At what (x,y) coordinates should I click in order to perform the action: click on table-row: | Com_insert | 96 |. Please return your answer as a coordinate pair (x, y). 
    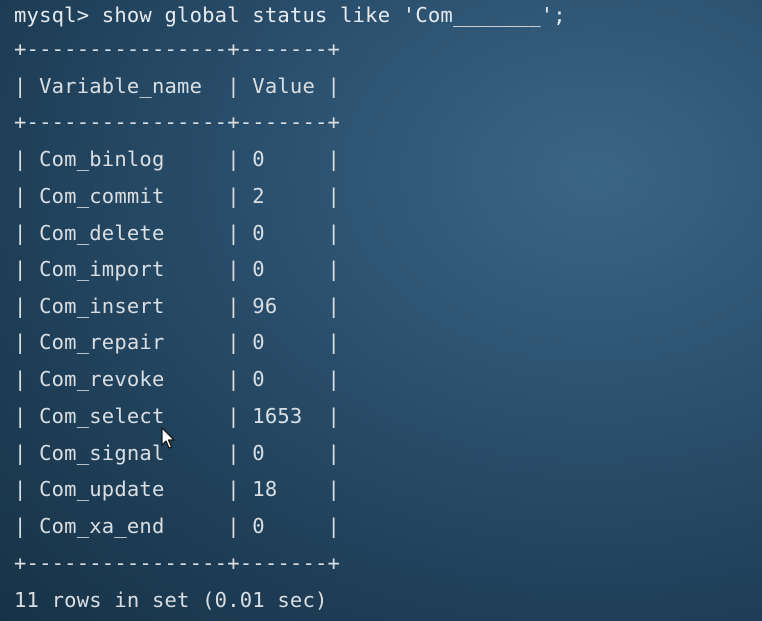
    Looking at the image, I should click on (177, 306).